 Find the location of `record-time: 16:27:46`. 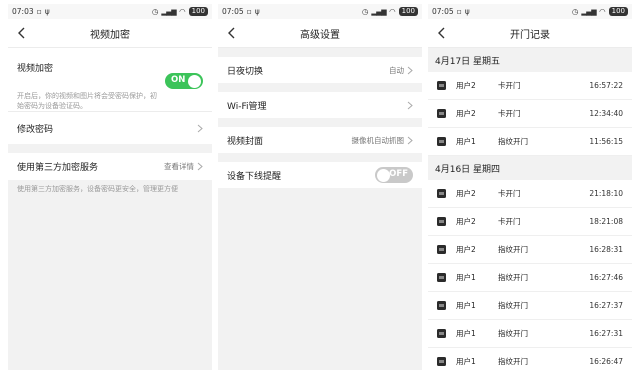

record-time: 16:27:46 is located at coordinates (606, 277).